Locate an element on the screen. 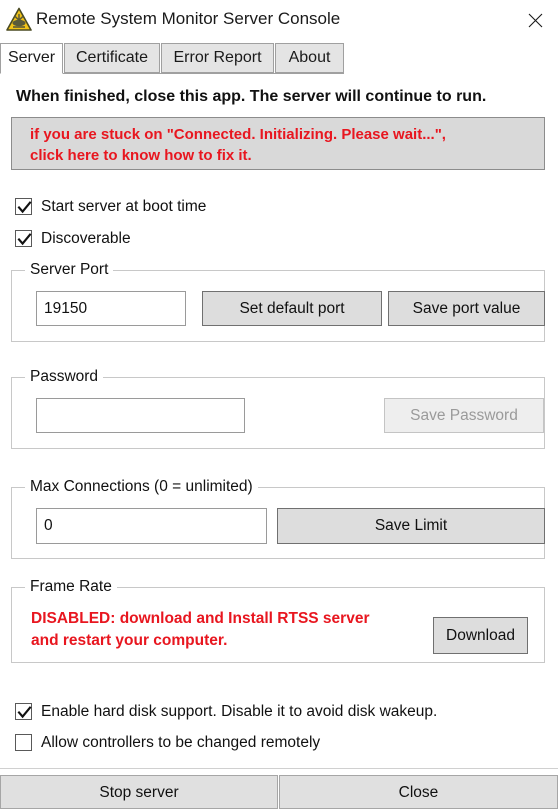 This screenshot has height=809, width=558. tab-server-label: Server is located at coordinates (31, 57).